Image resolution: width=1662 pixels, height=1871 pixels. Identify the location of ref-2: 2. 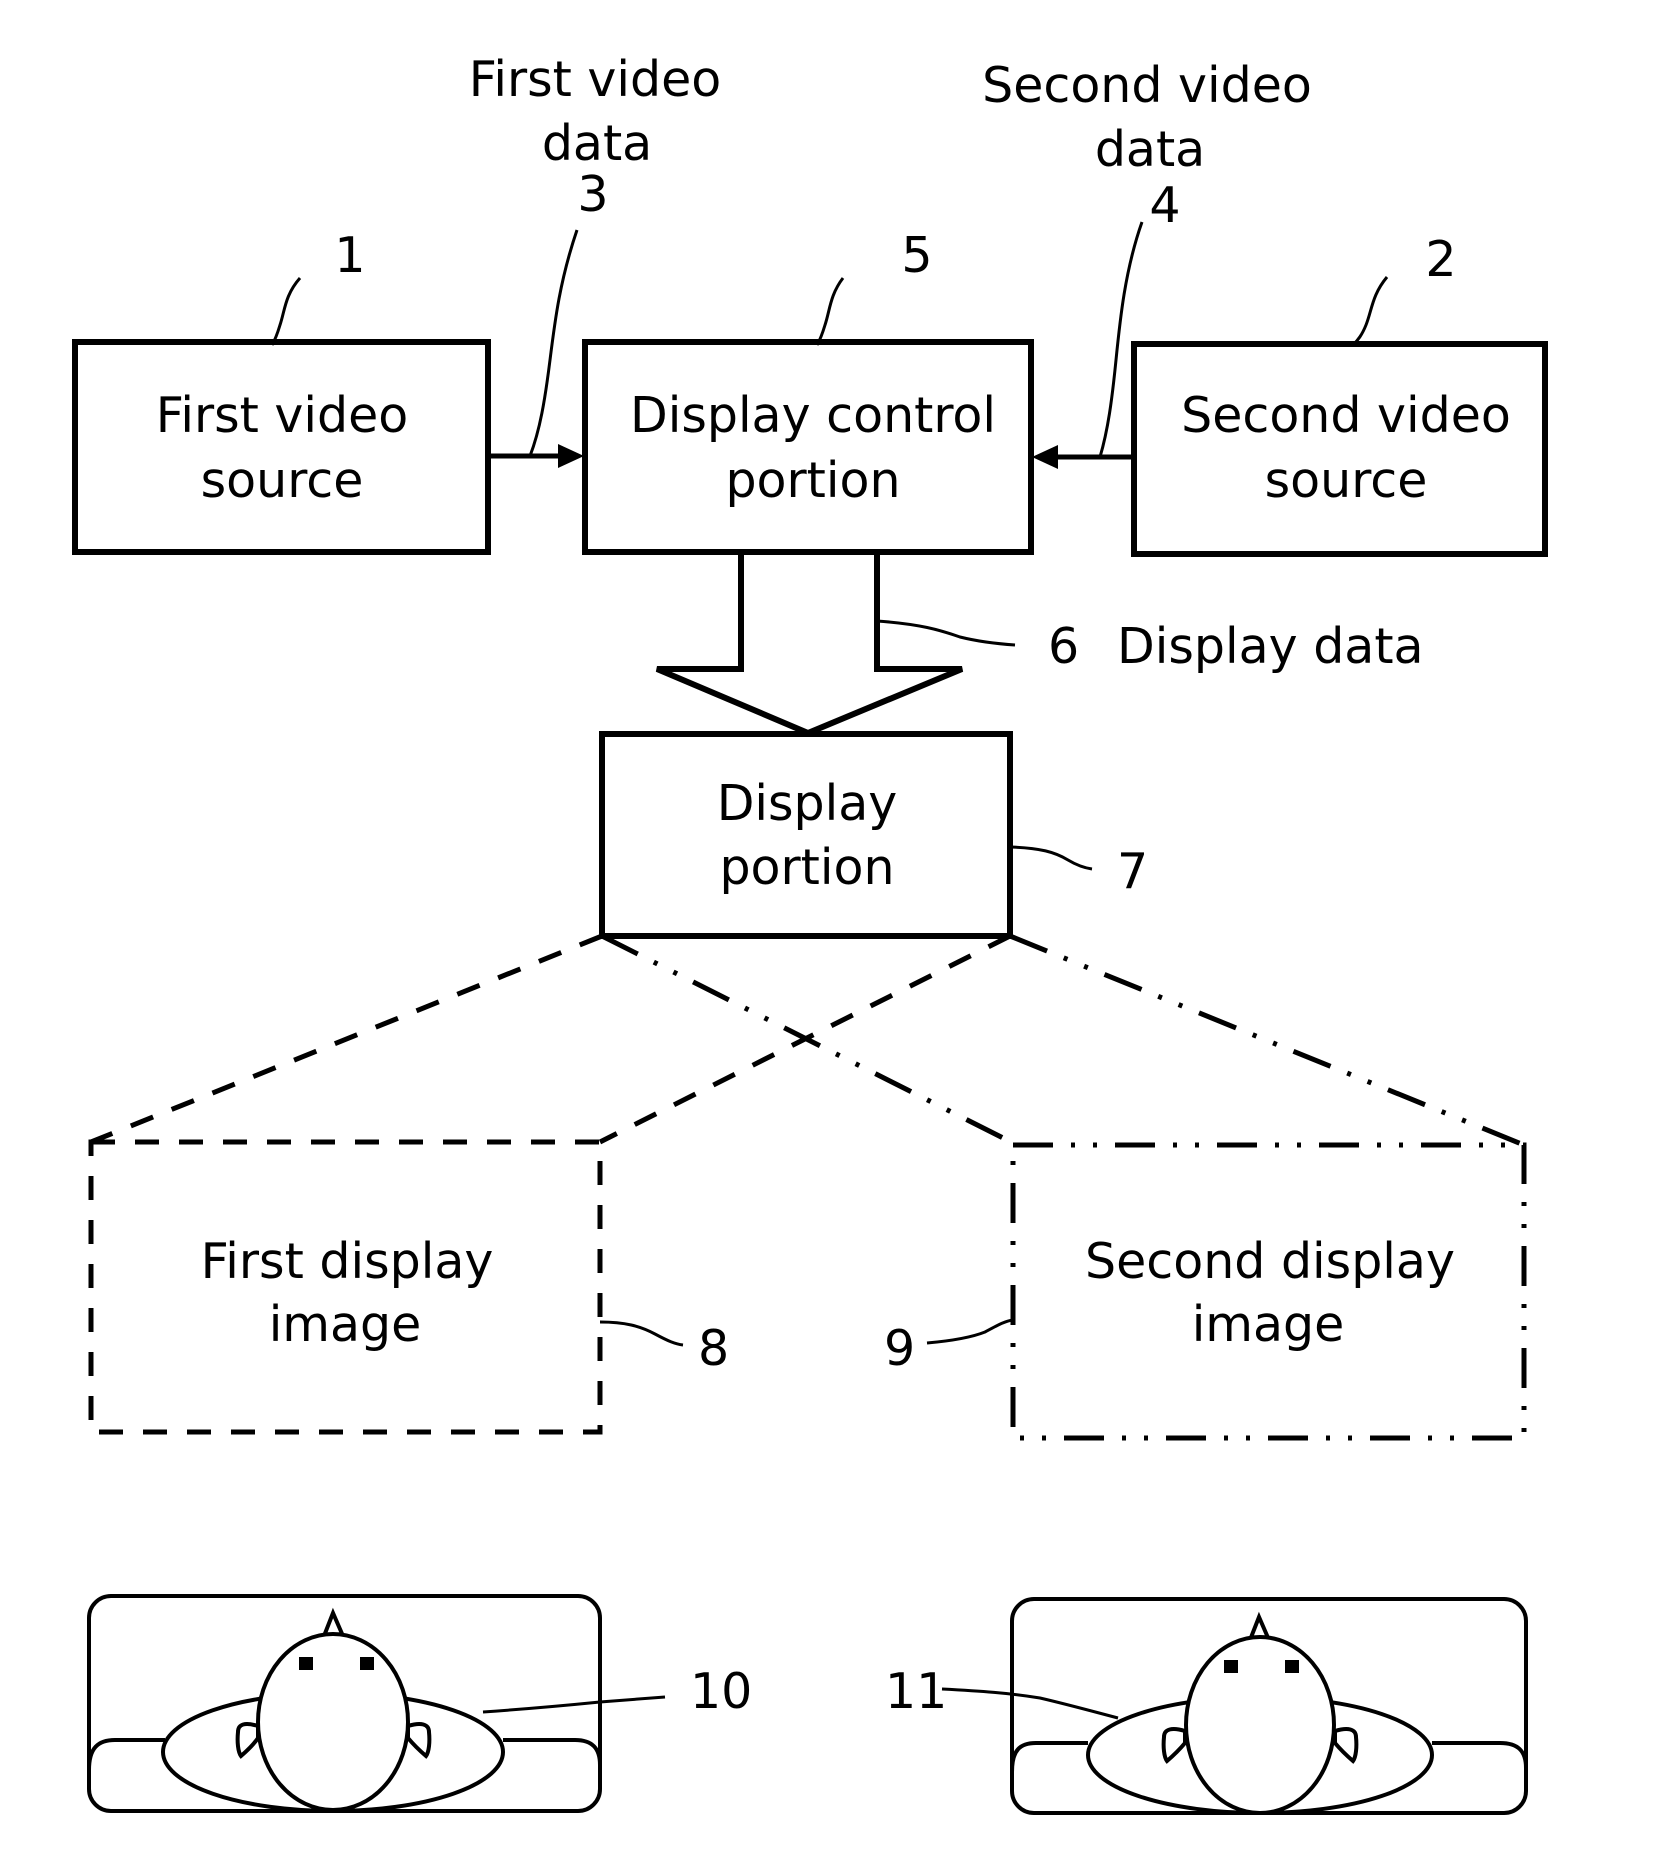
(1440, 259).